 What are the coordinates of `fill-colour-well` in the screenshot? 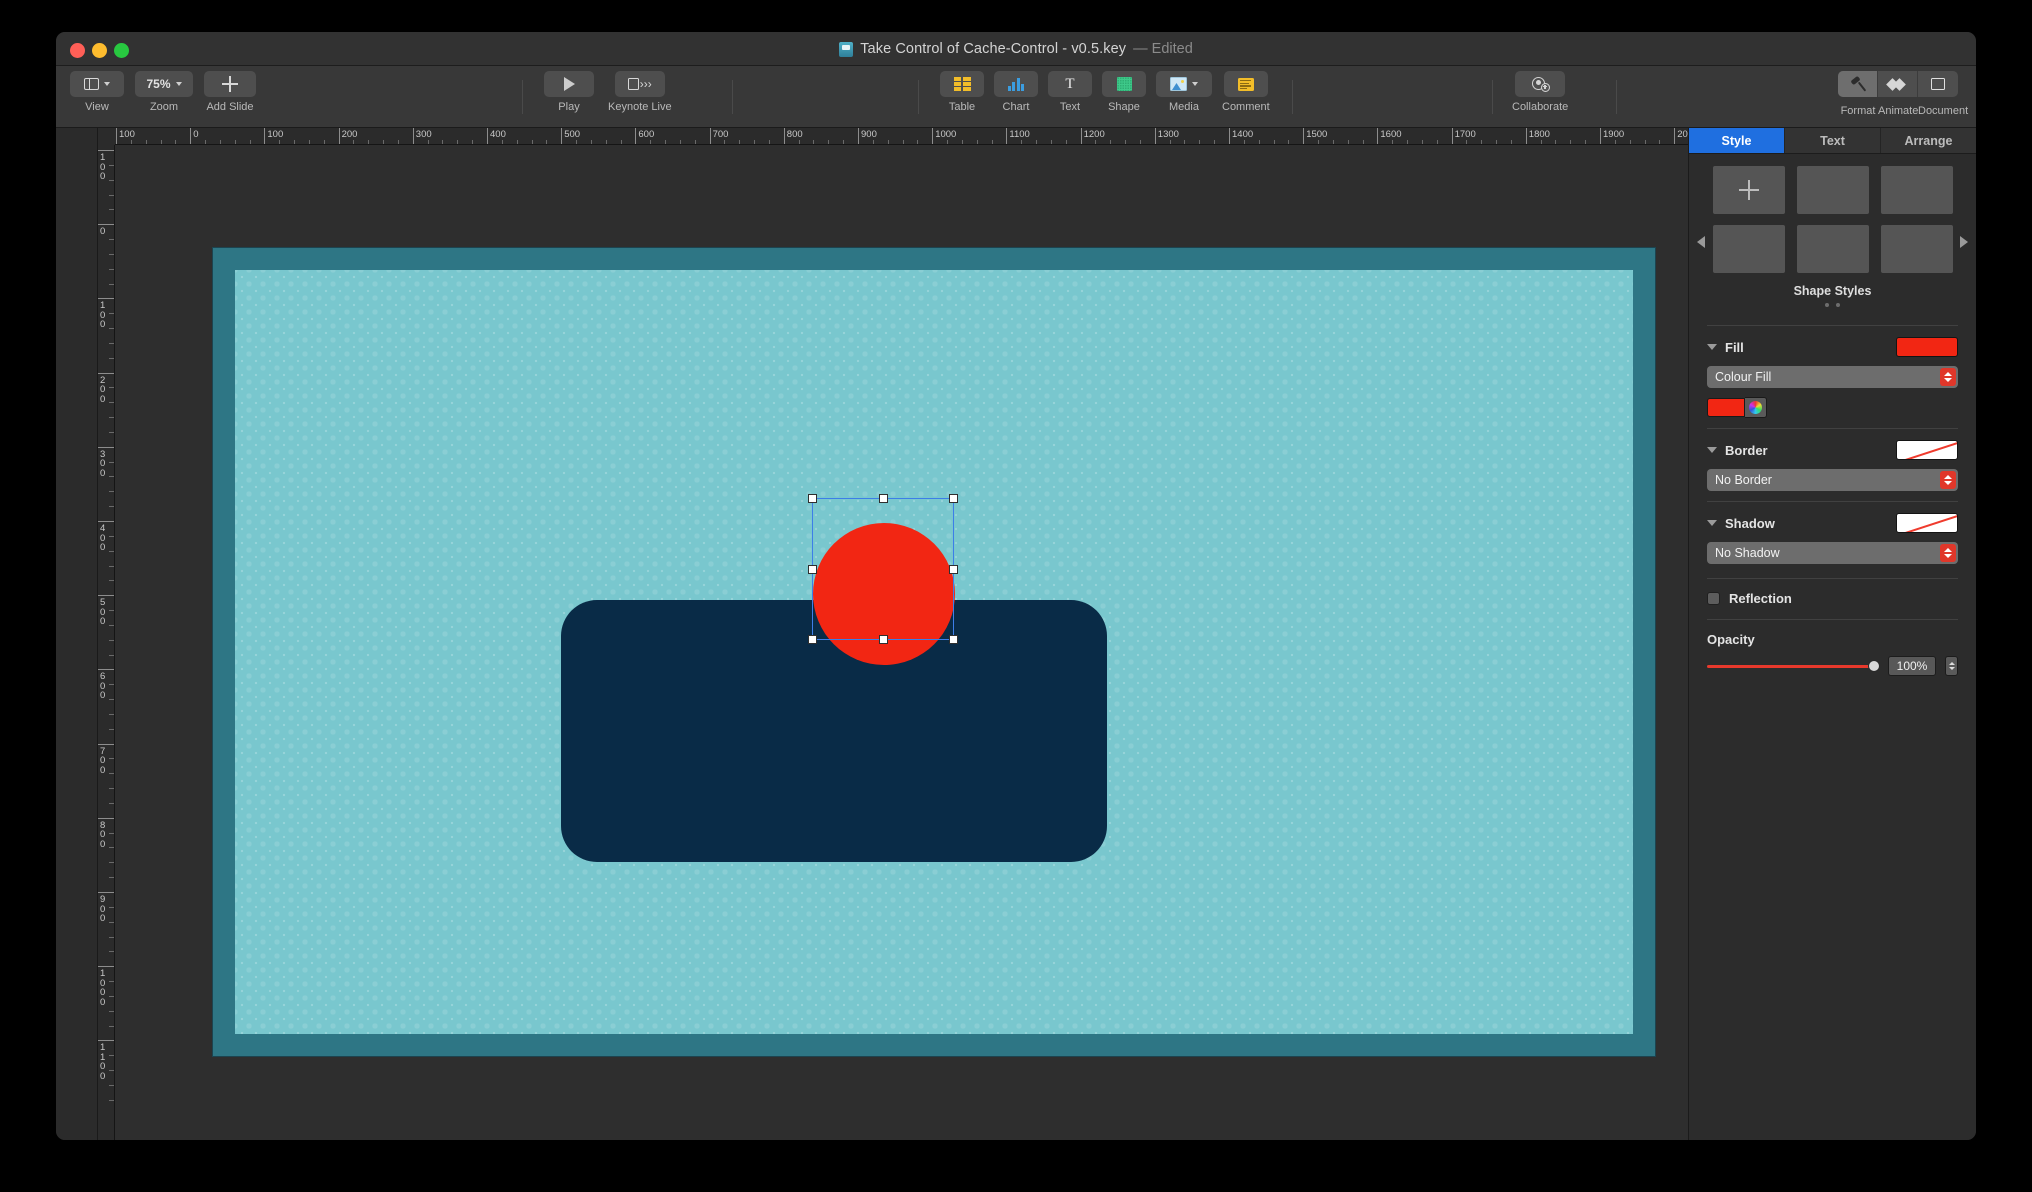 It's located at (1726, 407).